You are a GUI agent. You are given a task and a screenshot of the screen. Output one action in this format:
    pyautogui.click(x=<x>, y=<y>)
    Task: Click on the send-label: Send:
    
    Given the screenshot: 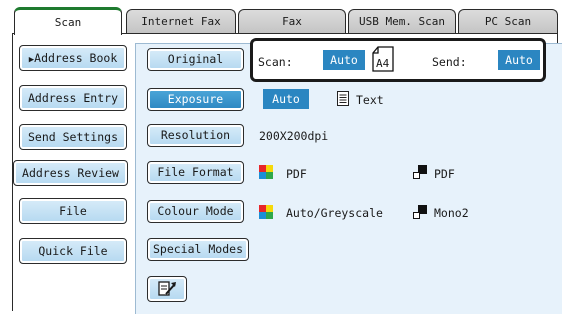 What is the action you would take?
    pyautogui.click(x=449, y=62)
    